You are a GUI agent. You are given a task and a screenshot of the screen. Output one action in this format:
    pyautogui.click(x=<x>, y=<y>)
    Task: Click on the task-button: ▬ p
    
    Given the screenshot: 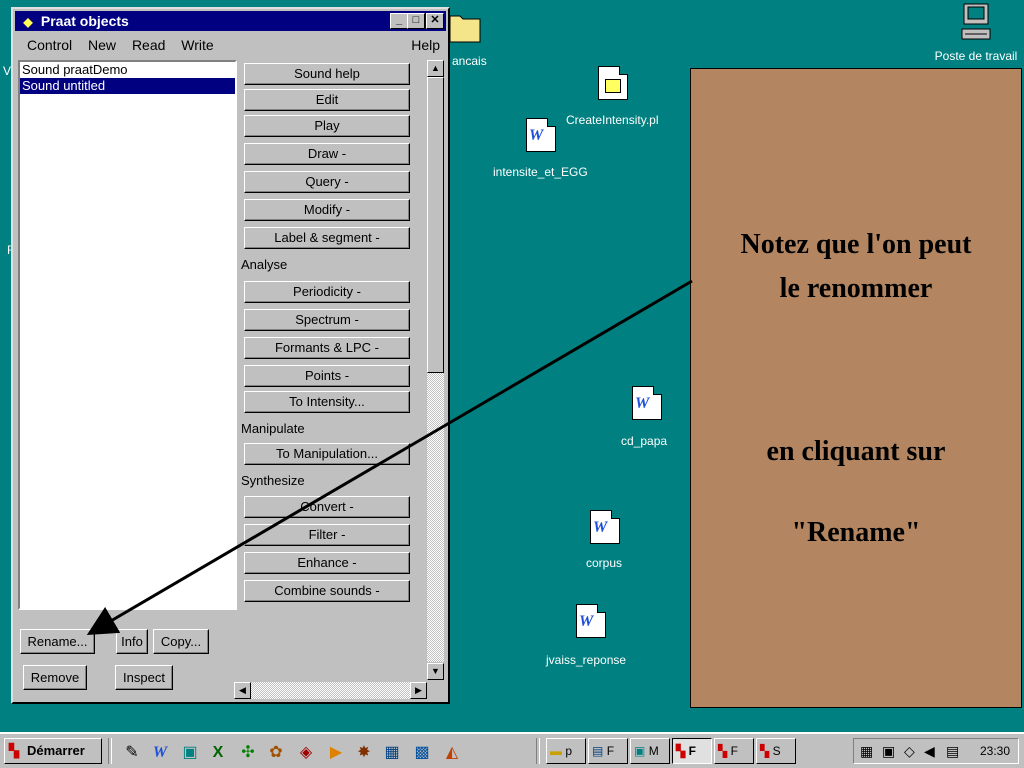 What is the action you would take?
    pyautogui.click(x=566, y=751)
    